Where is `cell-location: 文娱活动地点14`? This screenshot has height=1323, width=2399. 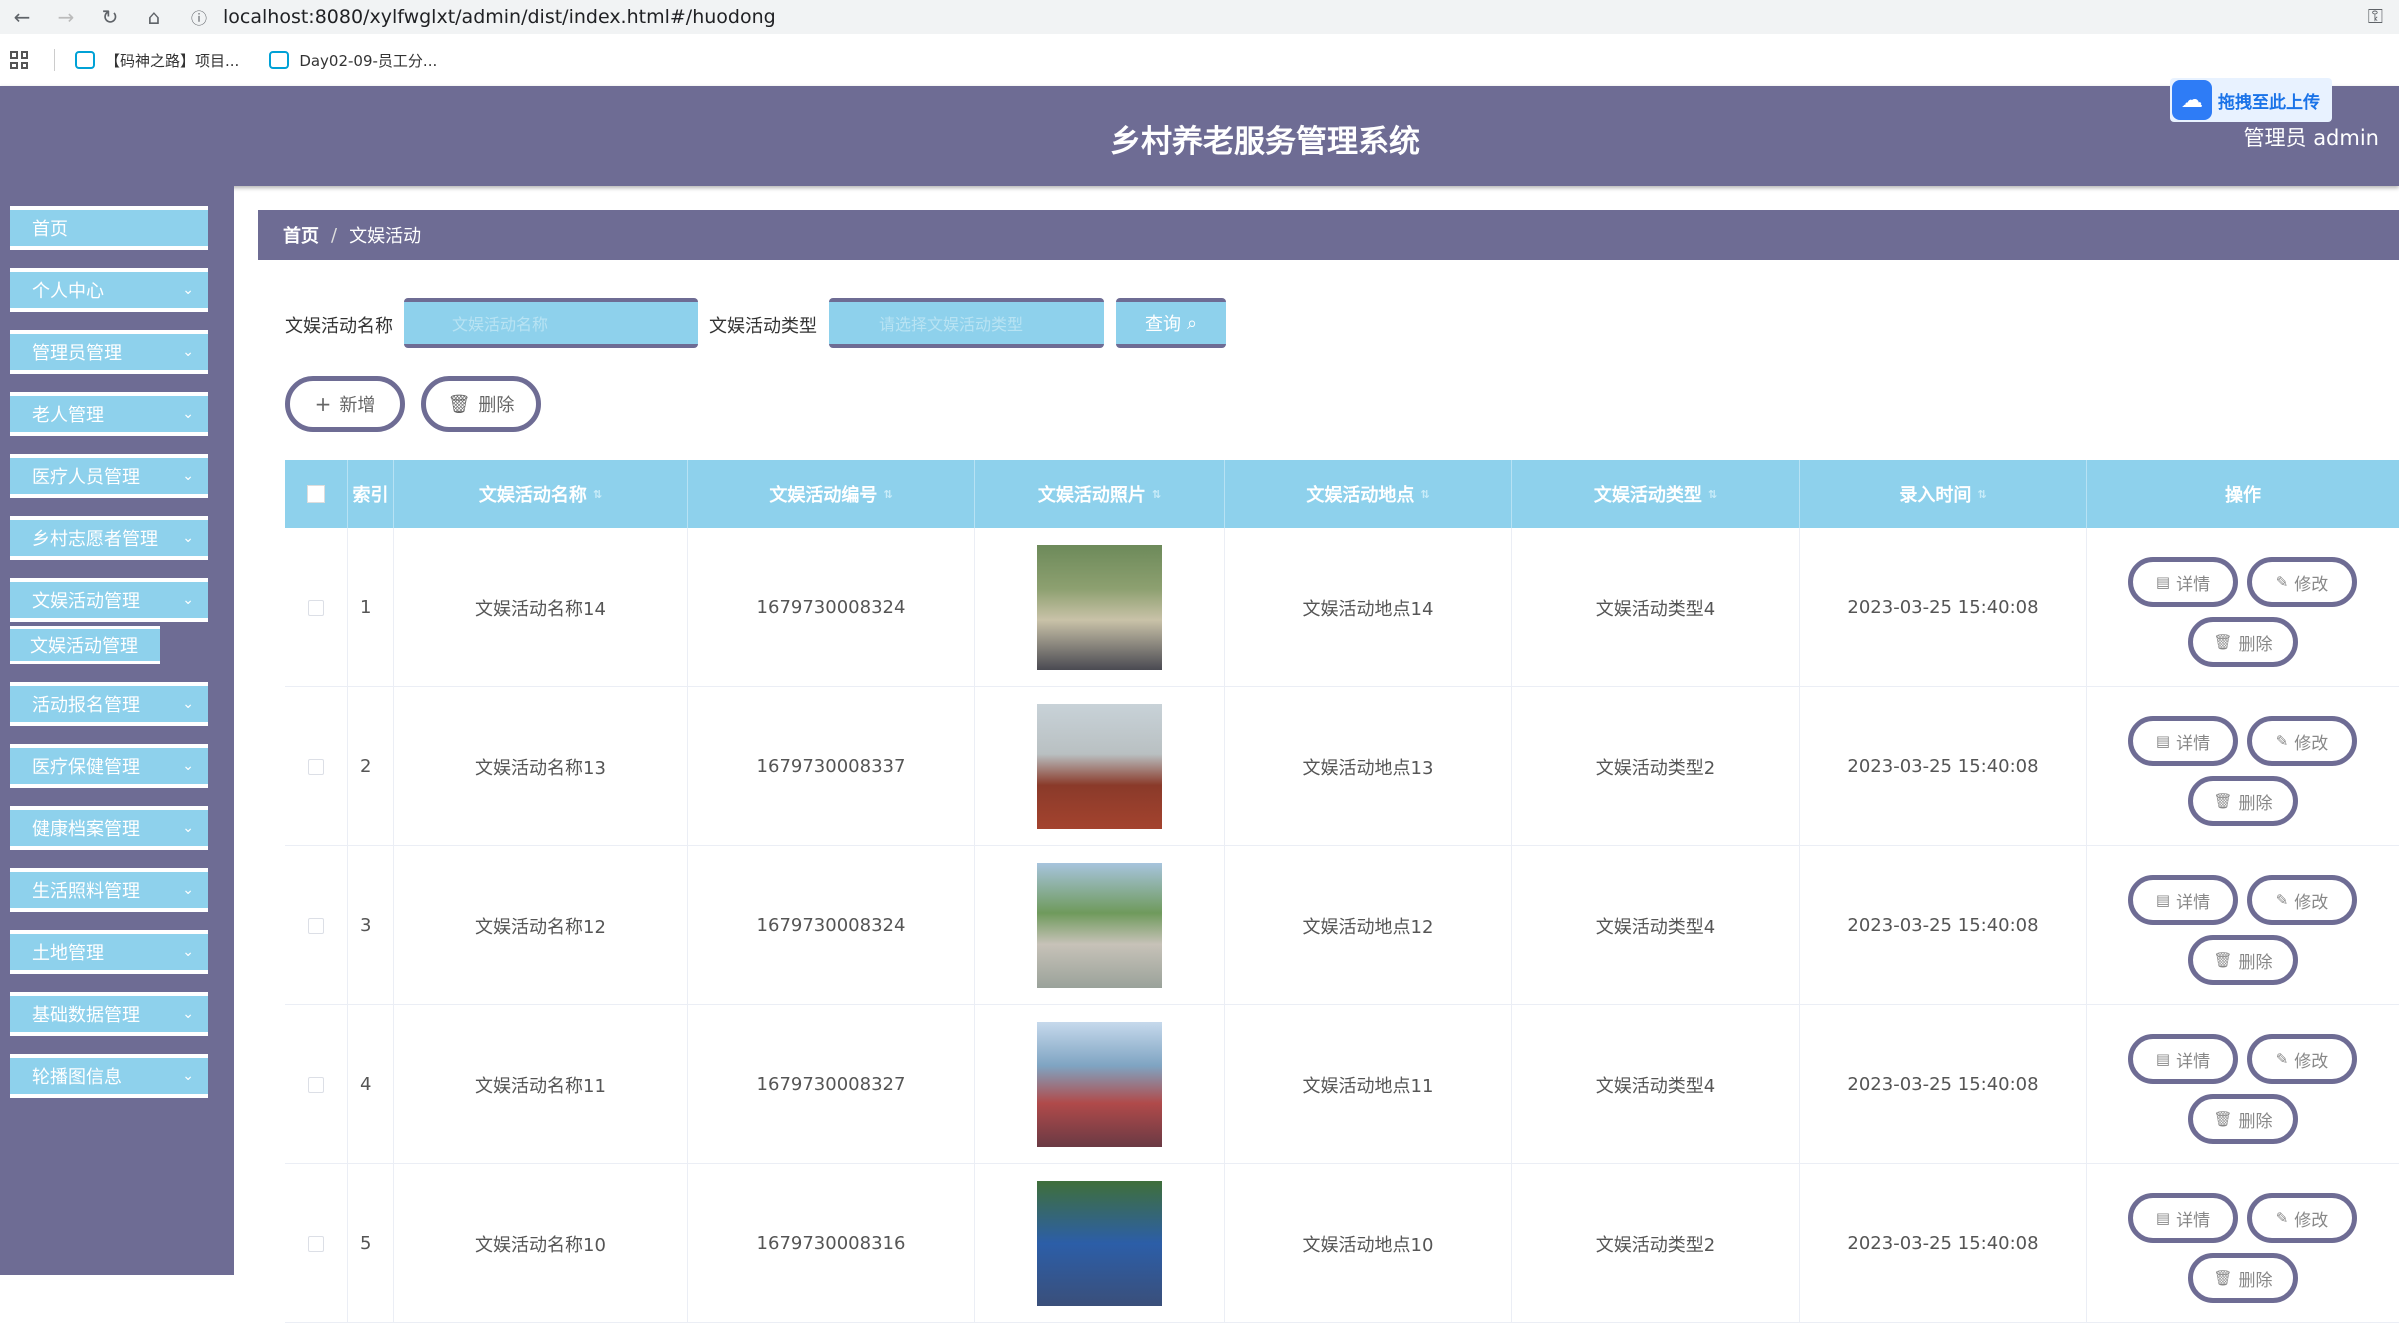
cell-location: 文娱活动地点14 is located at coordinates (1368, 607).